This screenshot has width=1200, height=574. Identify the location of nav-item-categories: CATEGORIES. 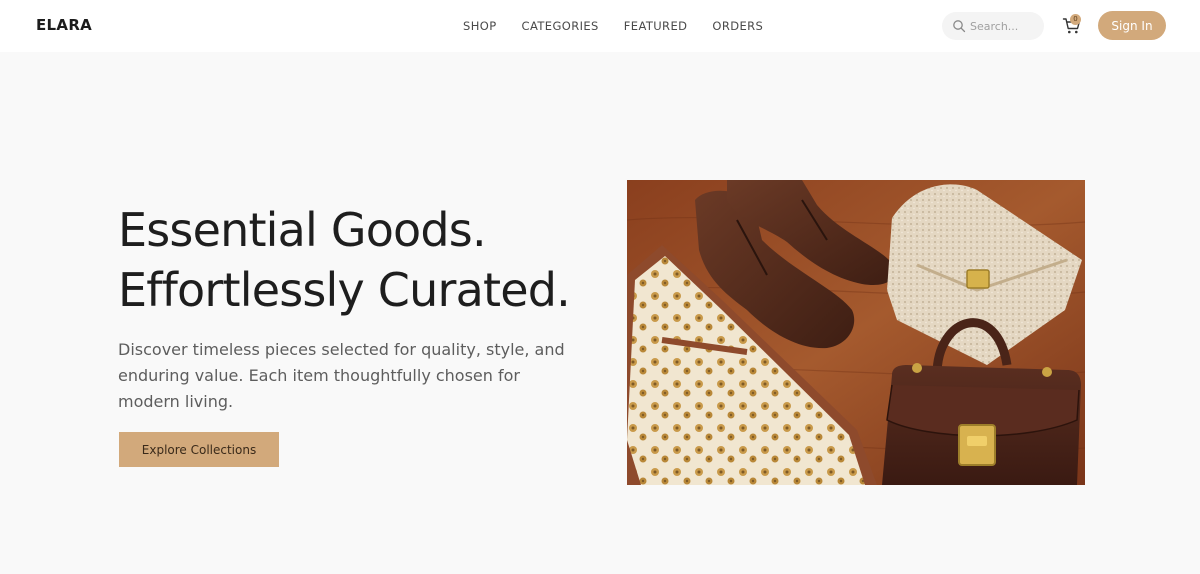
(560, 26).